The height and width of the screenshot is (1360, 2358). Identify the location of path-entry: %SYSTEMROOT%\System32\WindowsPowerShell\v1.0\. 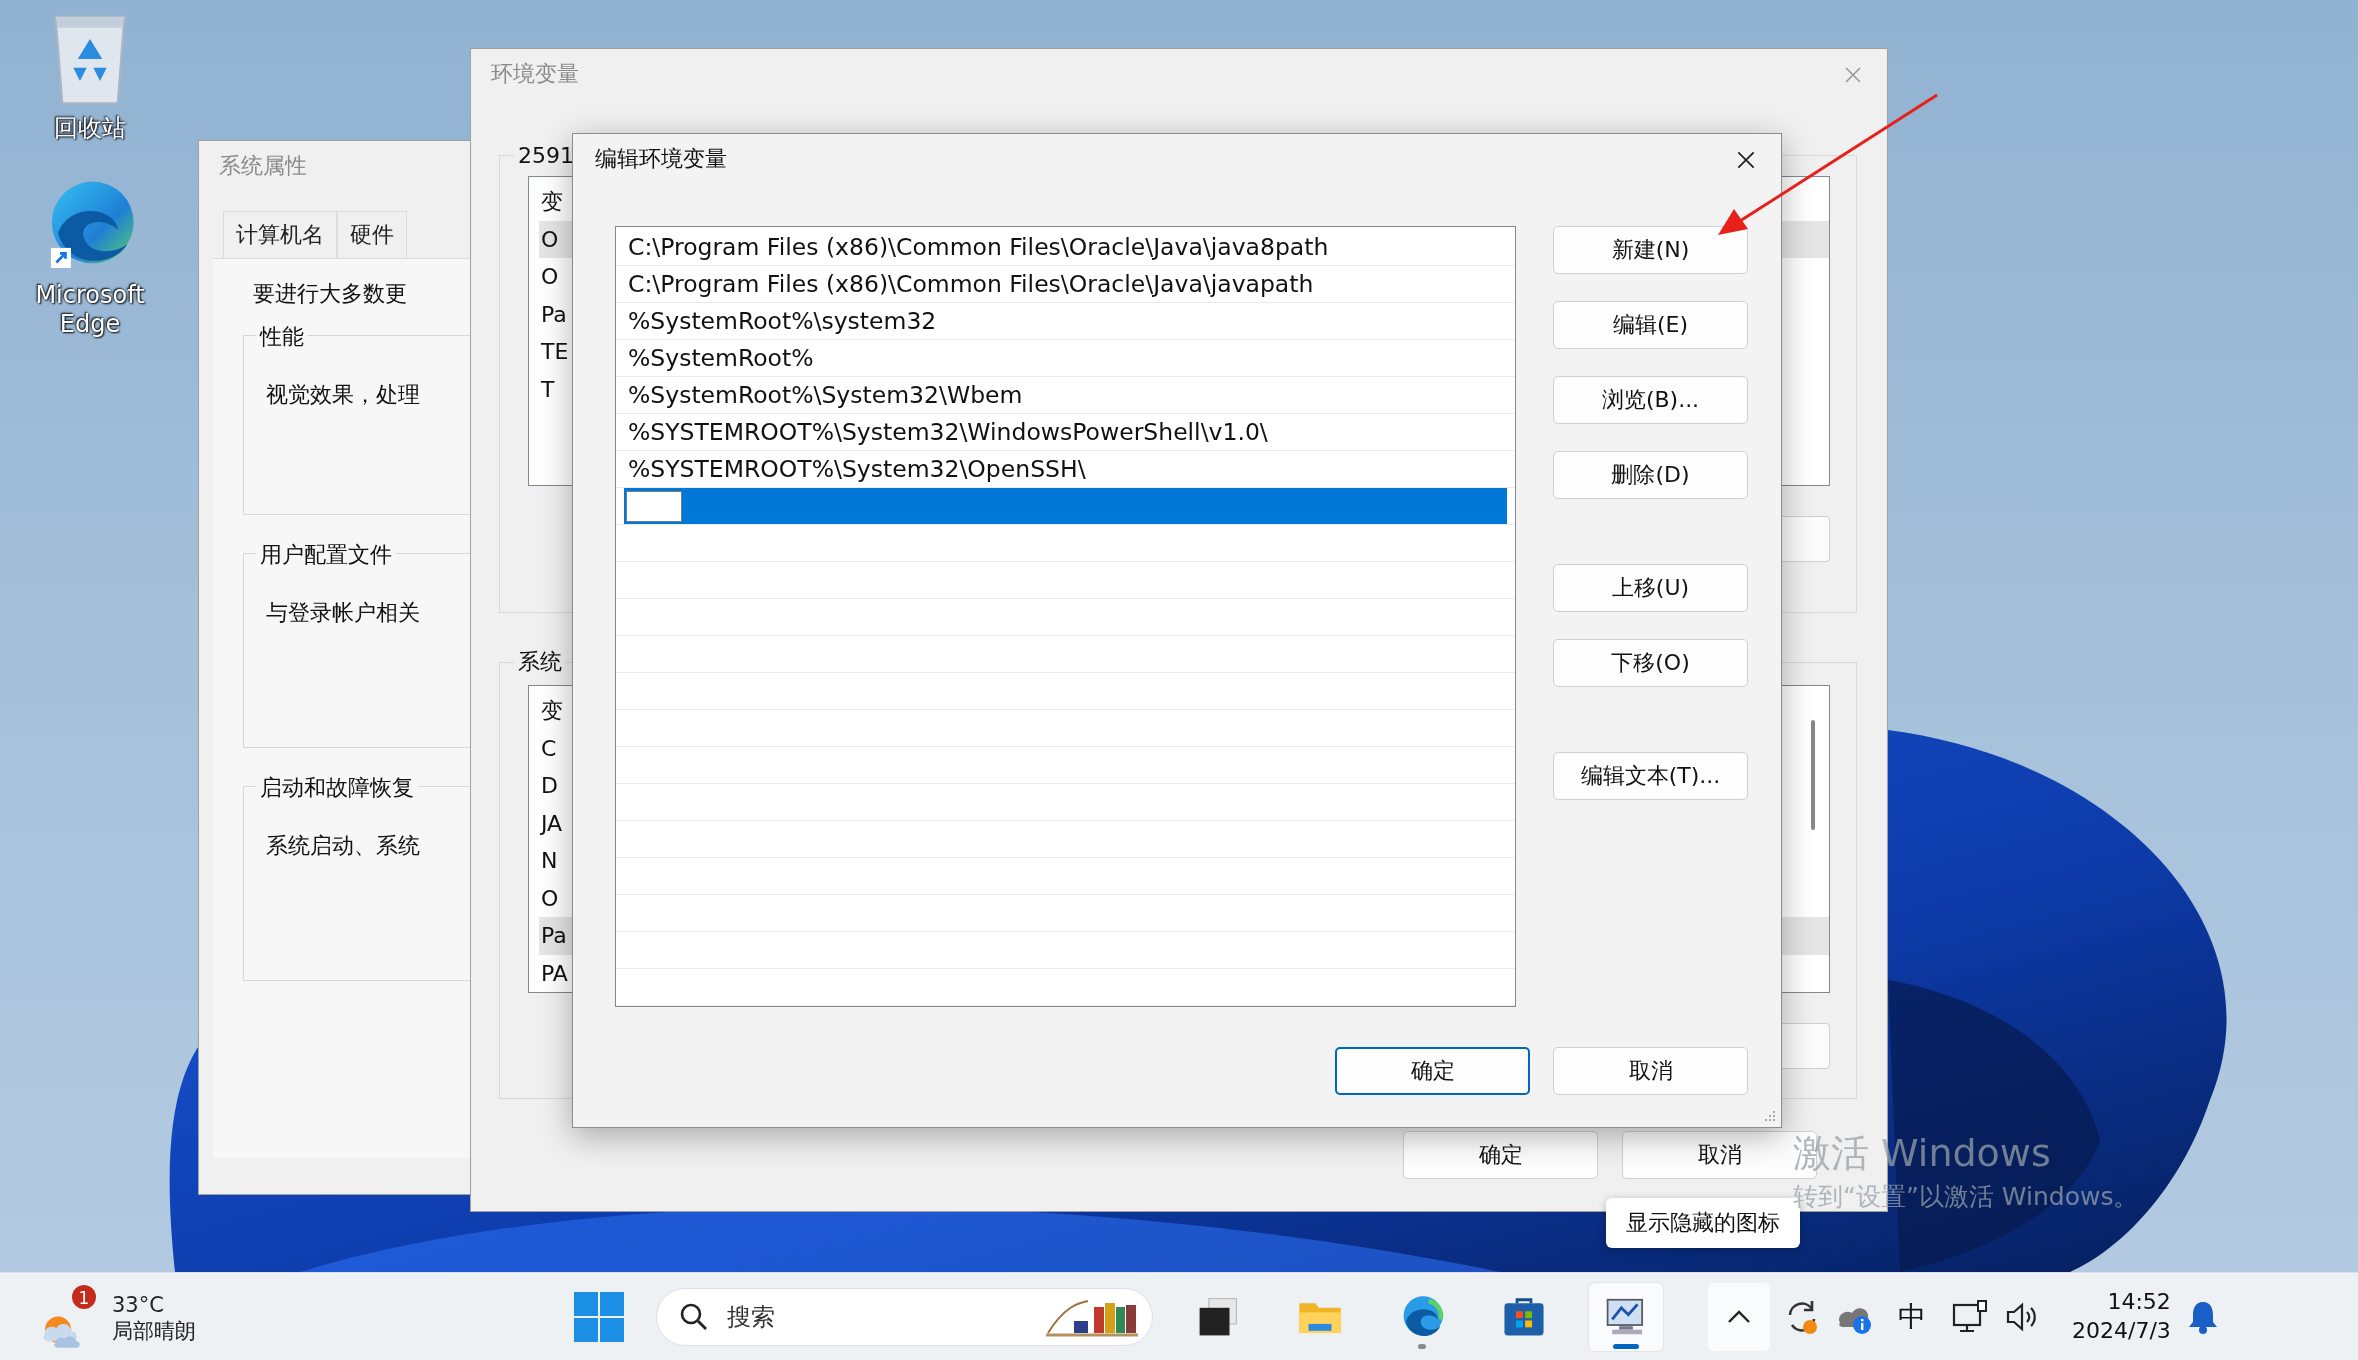
(1065, 432).